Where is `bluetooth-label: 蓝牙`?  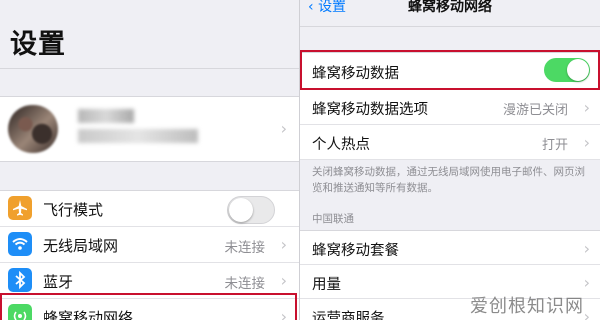
bluetooth-label: 蓝牙 is located at coordinates (58, 282).